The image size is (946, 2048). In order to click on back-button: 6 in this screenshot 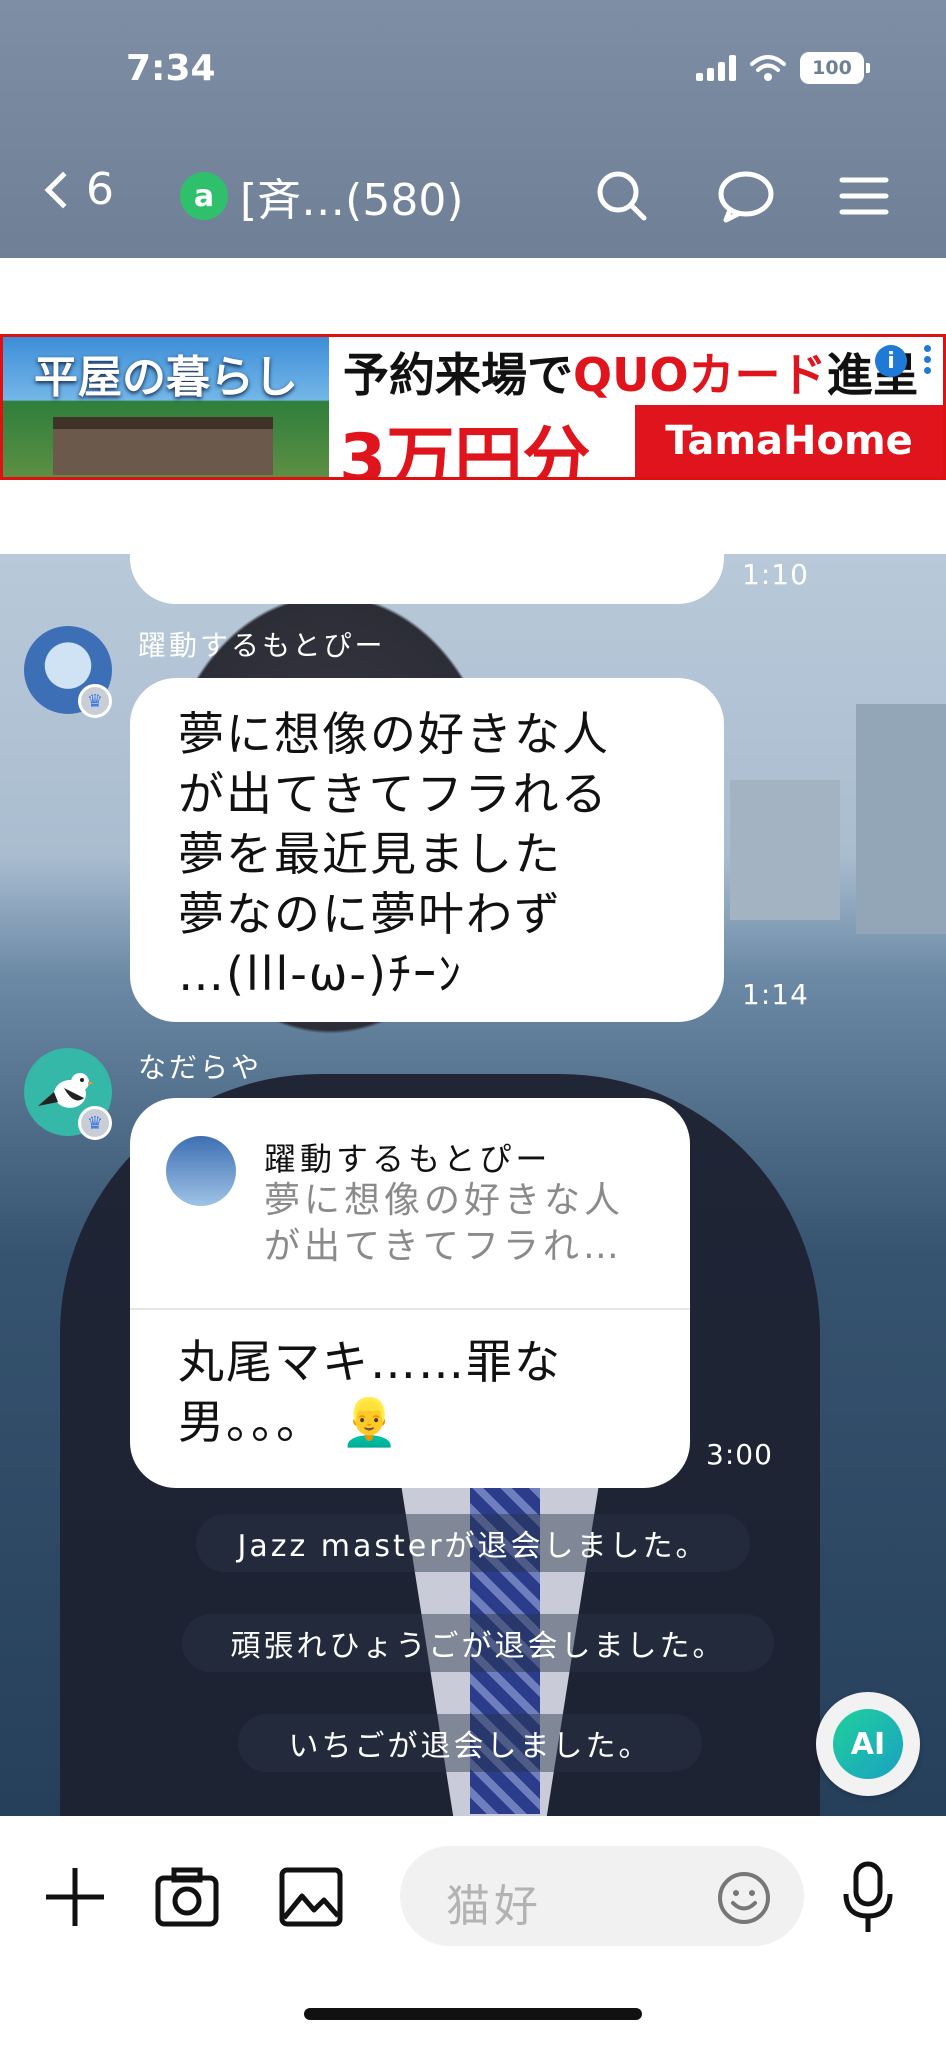, I will do `click(77, 189)`.